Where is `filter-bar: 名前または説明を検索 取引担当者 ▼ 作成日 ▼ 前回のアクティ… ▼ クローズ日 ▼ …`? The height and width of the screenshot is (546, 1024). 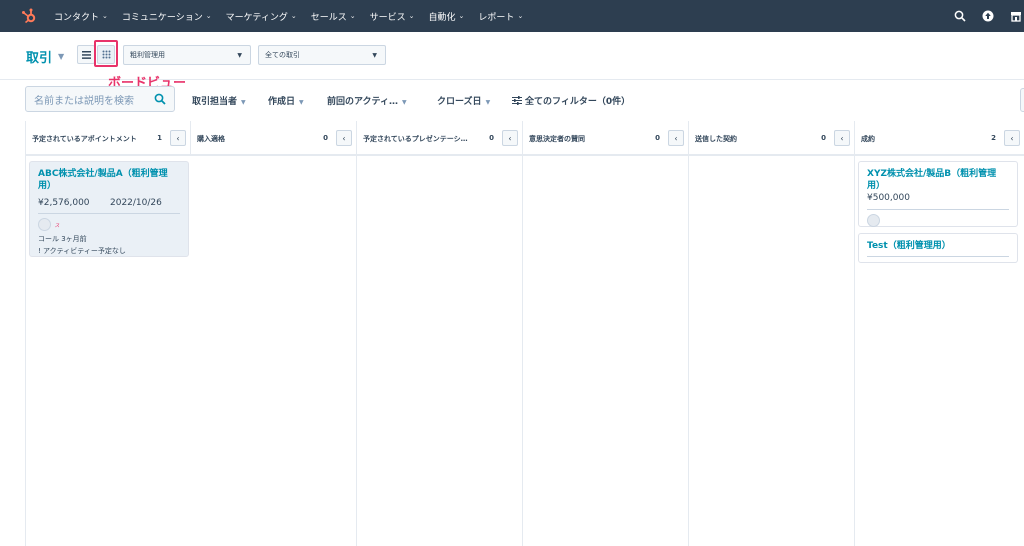
filter-bar: 名前または説明を検索 取引担当者 ▼ 作成日 ▼ 前回のアクティ… ▼ クローズ日 ▼ … is located at coordinates (512, 100).